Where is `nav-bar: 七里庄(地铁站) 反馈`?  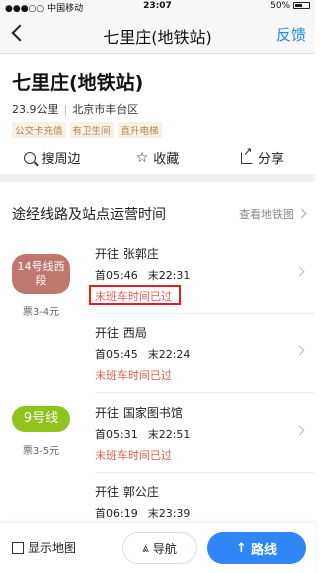
nav-bar: 七里庄(地铁站) 反馈 is located at coordinates (157, 34).